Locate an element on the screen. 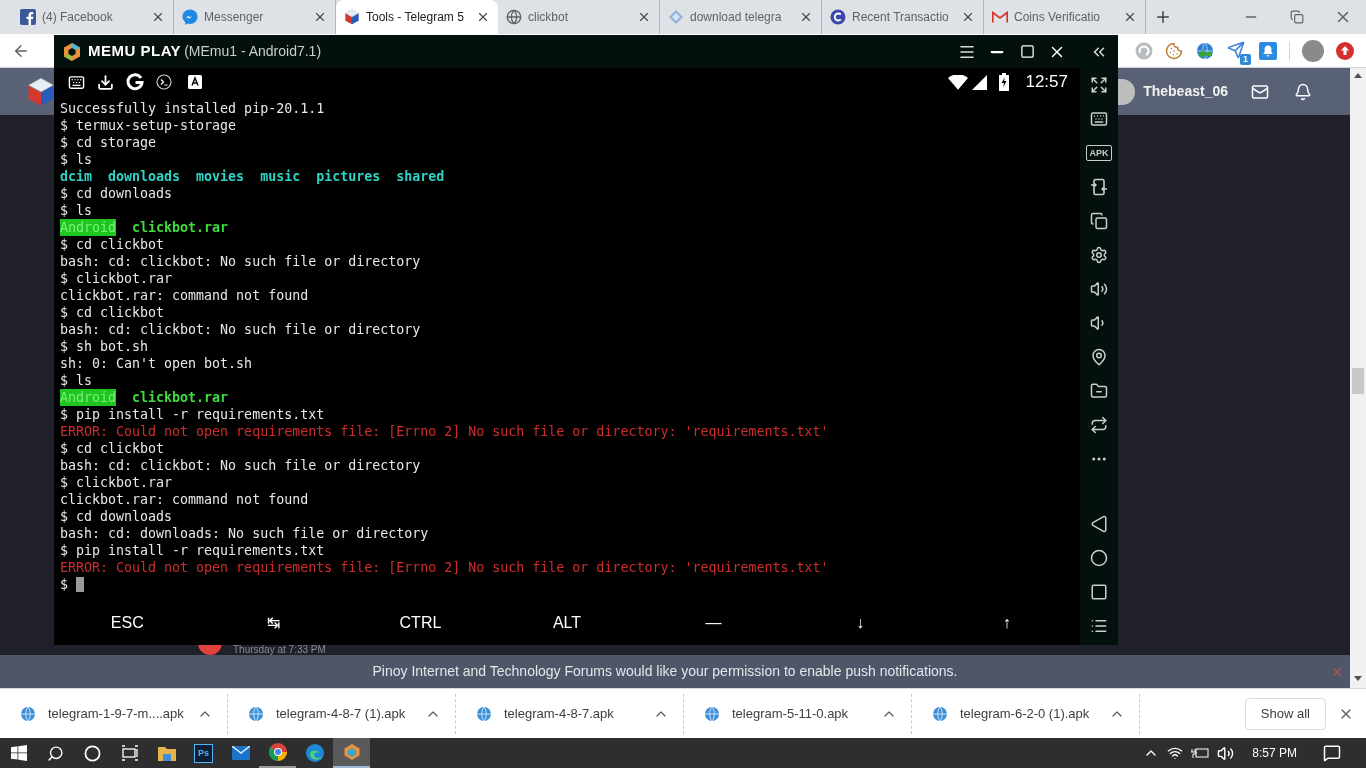  download-file-button: telegram-6-2-0 (1).apk is located at coordinates (1020, 713).